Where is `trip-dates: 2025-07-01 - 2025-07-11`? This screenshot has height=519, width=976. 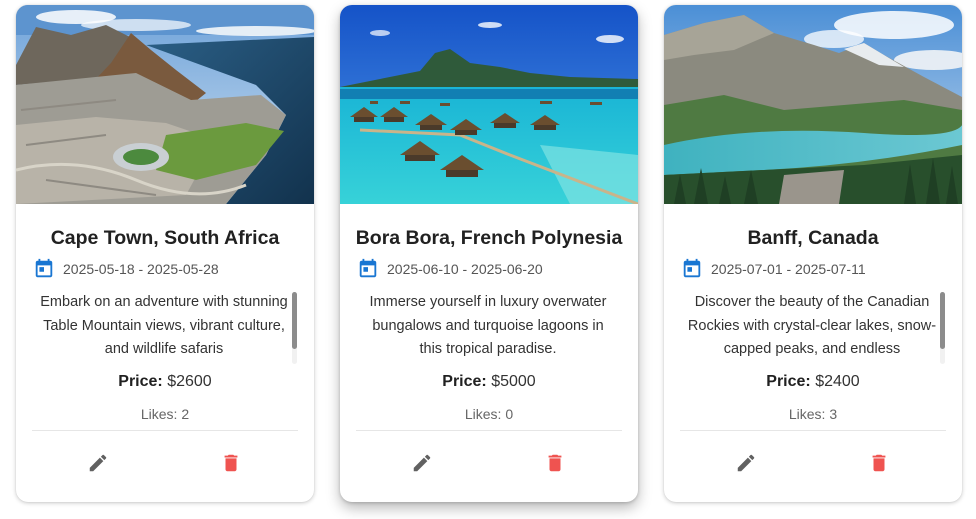 trip-dates: 2025-07-01 - 2025-07-11 is located at coordinates (773, 269).